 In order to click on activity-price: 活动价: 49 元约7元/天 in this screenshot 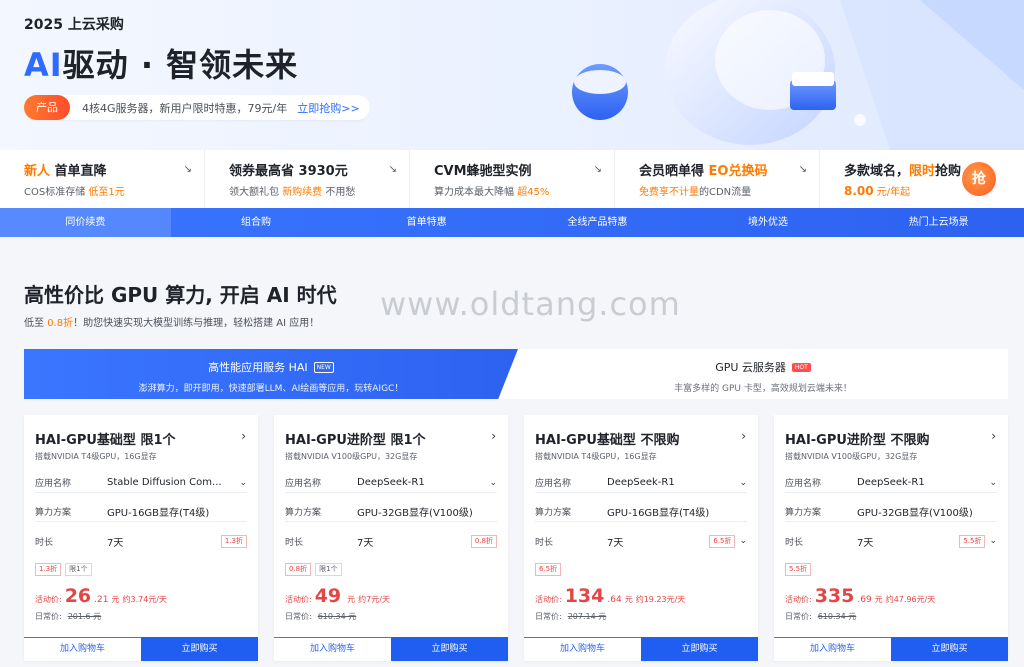, I will do `click(337, 596)`.